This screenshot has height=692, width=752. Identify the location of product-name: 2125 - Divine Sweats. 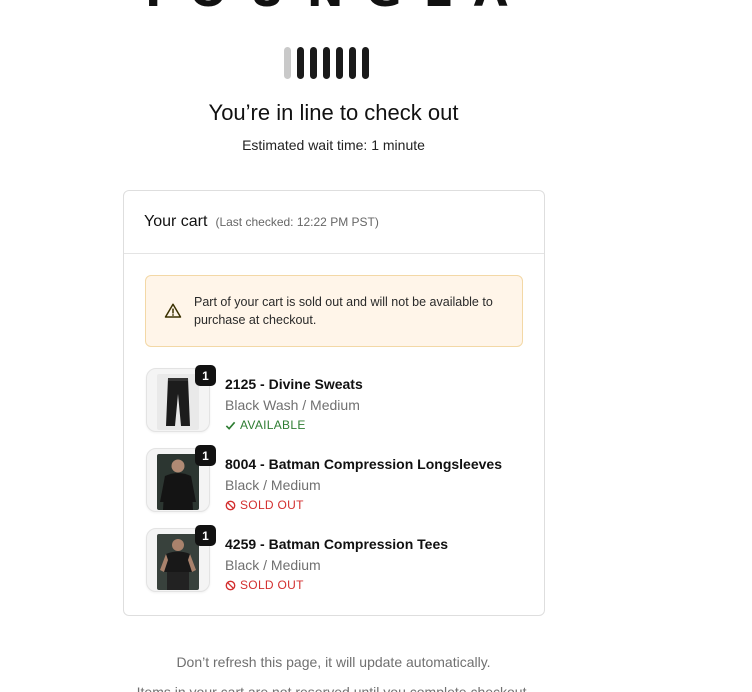
(294, 384).